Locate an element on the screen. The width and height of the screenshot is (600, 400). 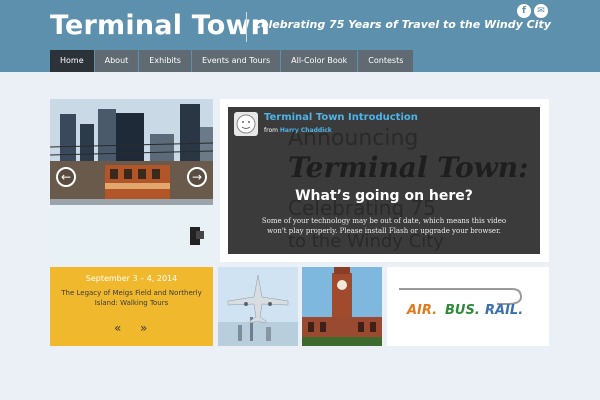
air-bus-rail-card: AIR. BUS. RAIL. is located at coordinates (468, 306).